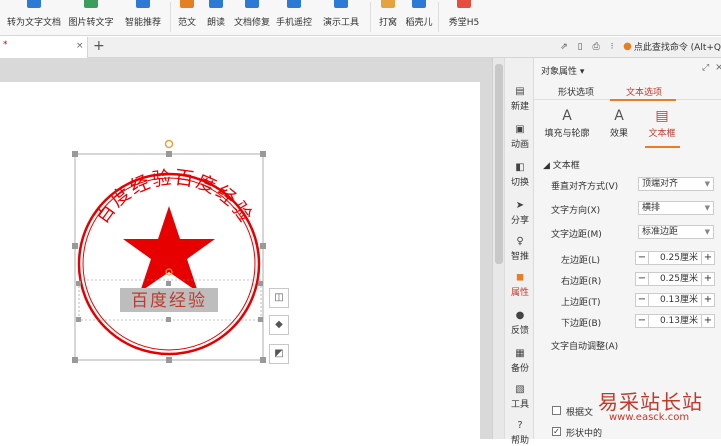 This screenshot has width=721, height=446. I want to click on subtab-textbox: ▤ 文本框, so click(662, 123).